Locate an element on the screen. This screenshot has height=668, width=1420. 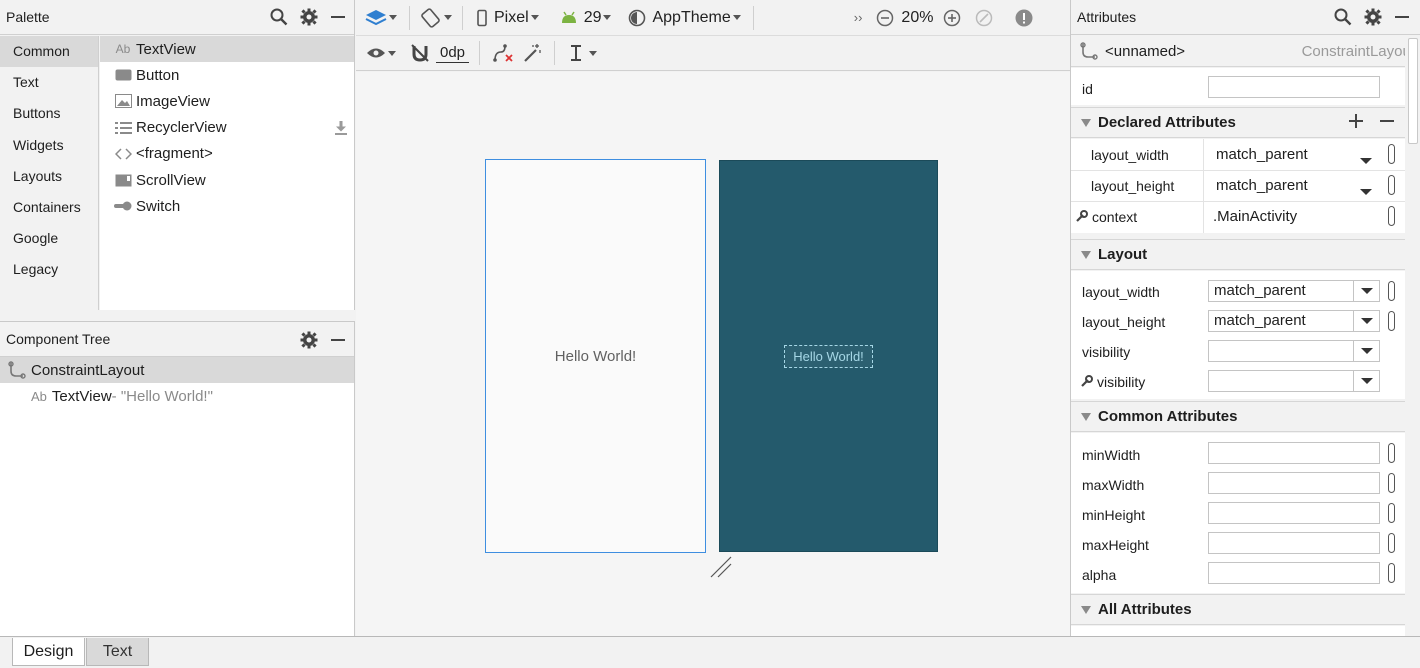
palette-item-scrollview: ScrollView is located at coordinates (227, 180).